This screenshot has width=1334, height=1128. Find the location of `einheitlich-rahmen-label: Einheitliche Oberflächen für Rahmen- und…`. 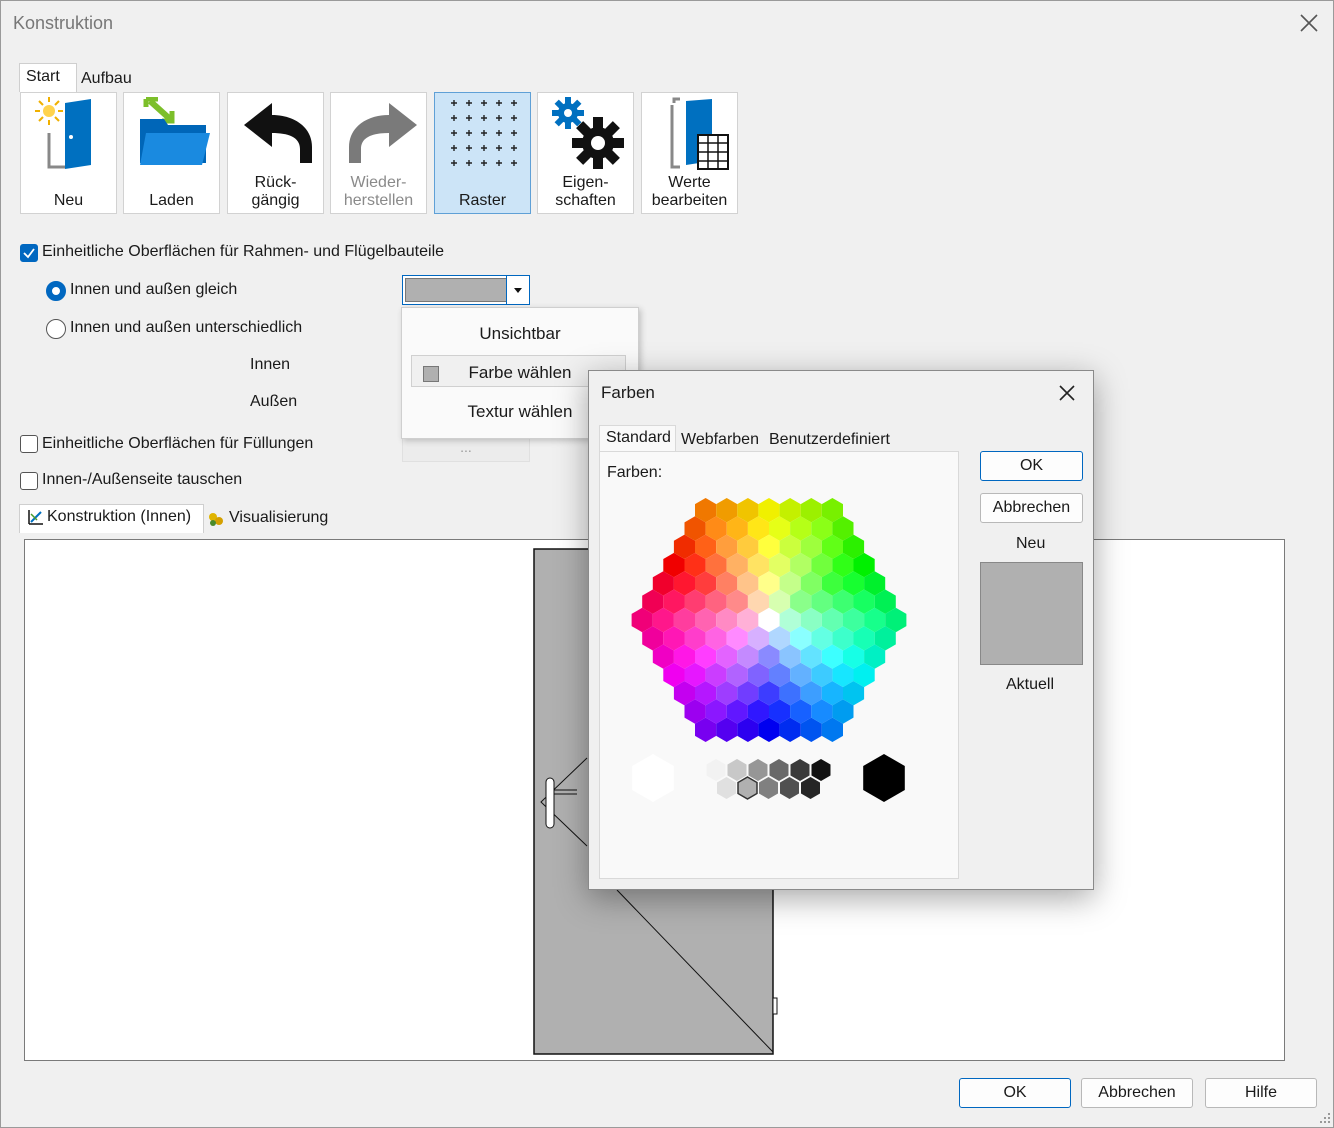

einheitlich-rahmen-label: Einheitliche Oberflächen für Rahmen- und… is located at coordinates (243, 251).